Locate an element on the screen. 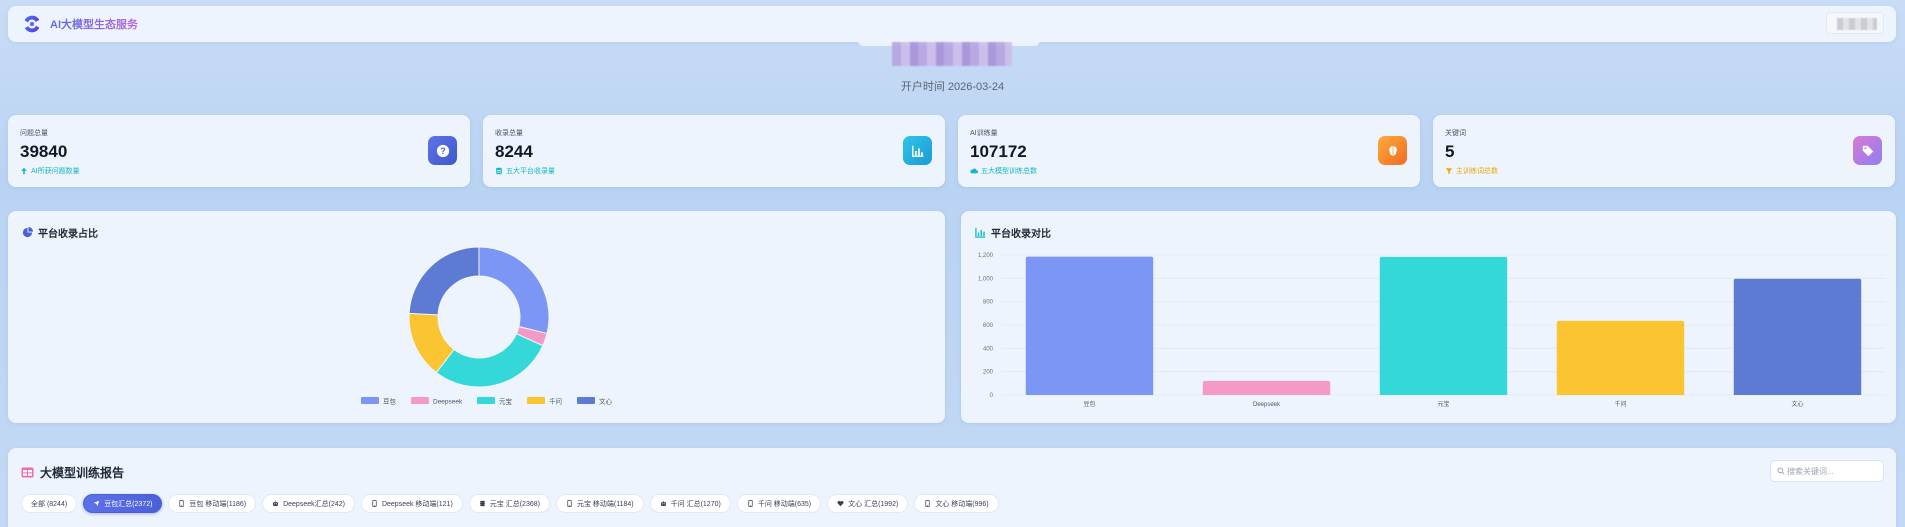 The width and height of the screenshot is (1905, 527). table-icon is located at coordinates (27, 472).